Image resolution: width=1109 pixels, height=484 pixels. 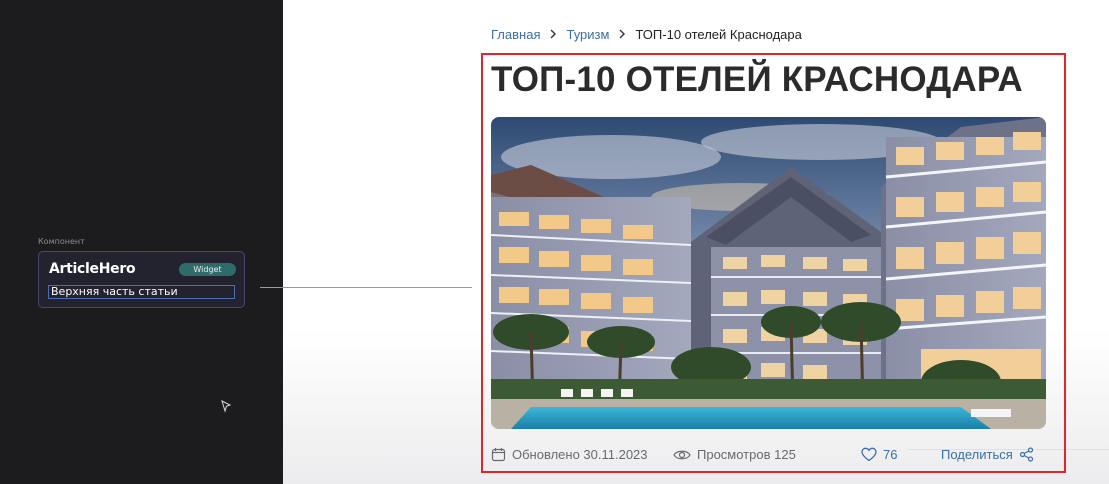 What do you see at coordinates (869, 454) in the screenshot?
I see `heart-icon` at bounding box center [869, 454].